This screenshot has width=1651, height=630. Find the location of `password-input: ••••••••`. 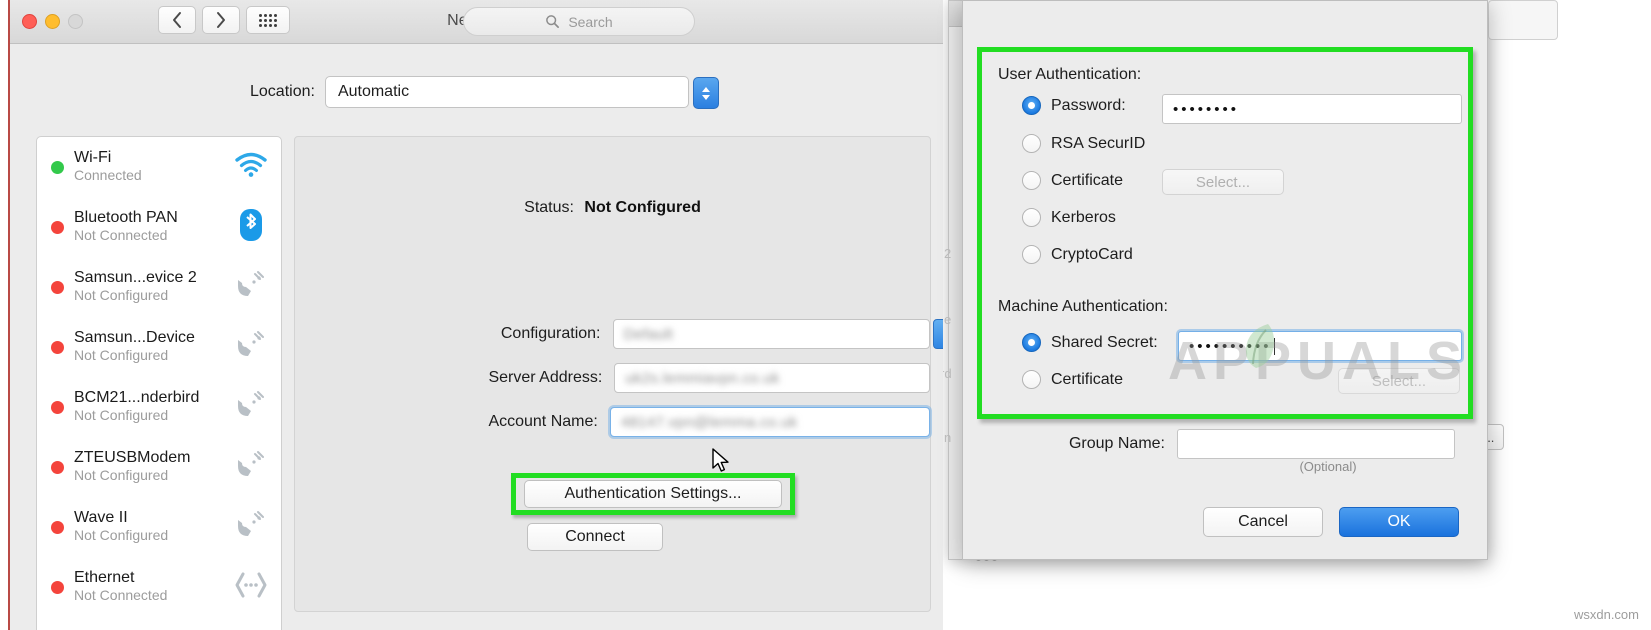

password-input: •••••••• is located at coordinates (1312, 109).